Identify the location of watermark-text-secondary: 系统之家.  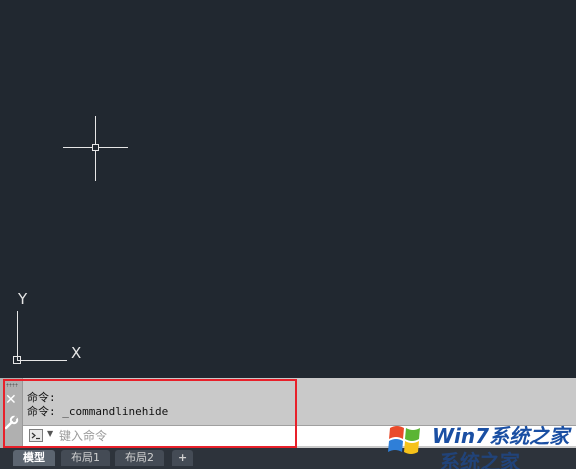
(480, 459).